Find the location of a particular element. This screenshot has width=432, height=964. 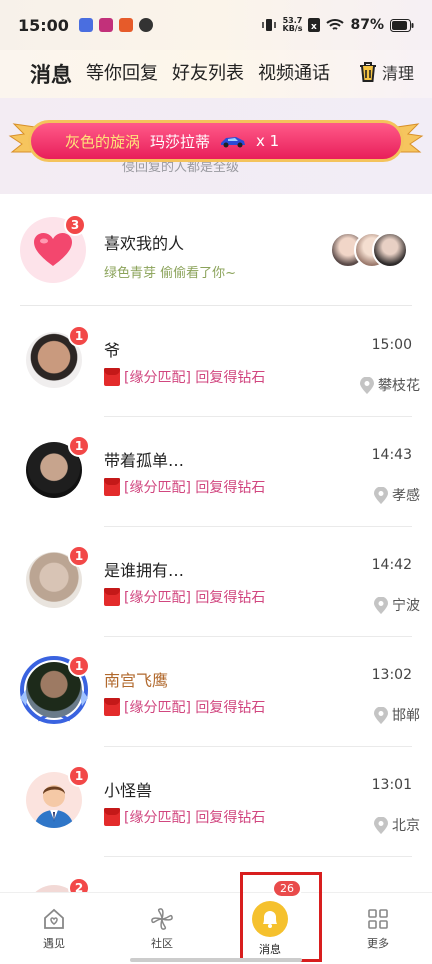

avatar is located at coordinates (390, 250).